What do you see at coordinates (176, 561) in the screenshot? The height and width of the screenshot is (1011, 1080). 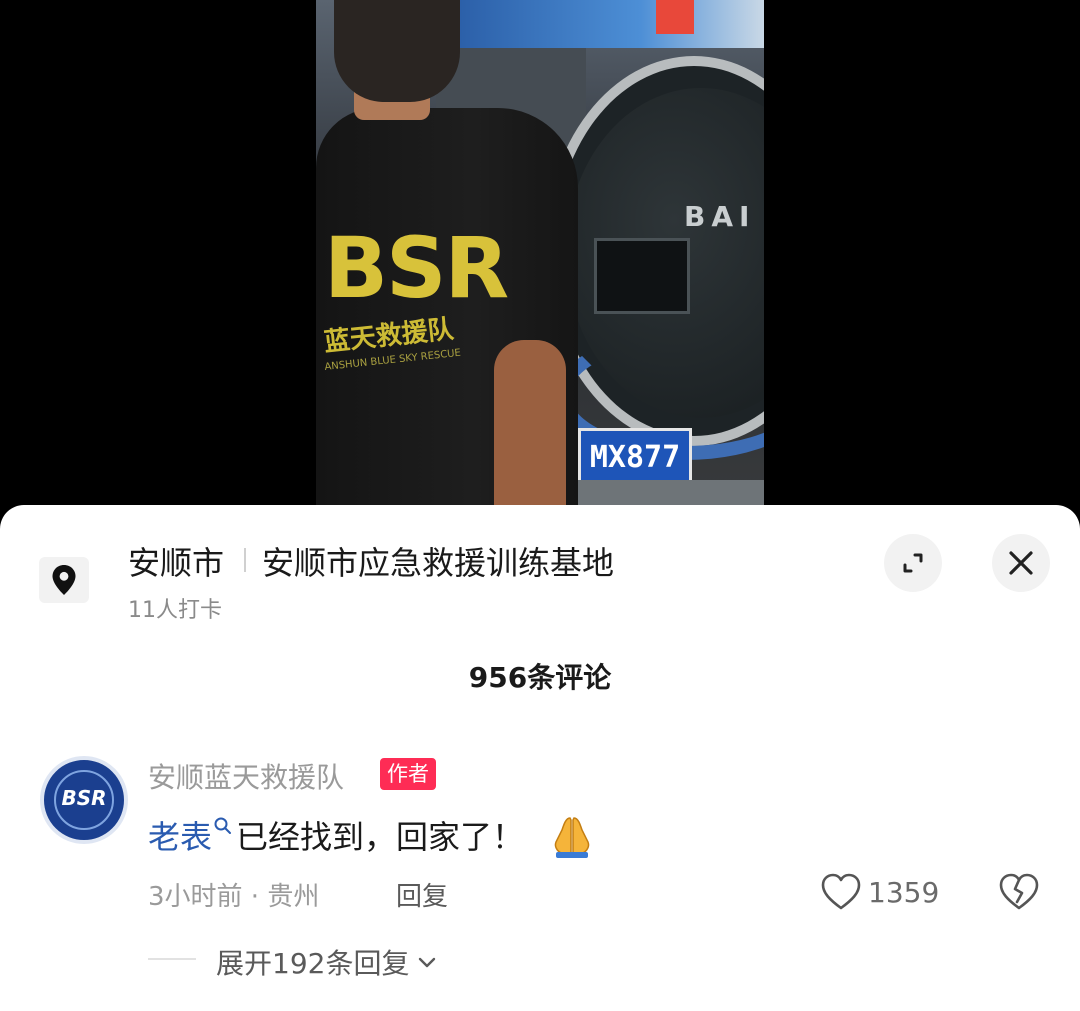 I see `location-city: 安顺市` at bounding box center [176, 561].